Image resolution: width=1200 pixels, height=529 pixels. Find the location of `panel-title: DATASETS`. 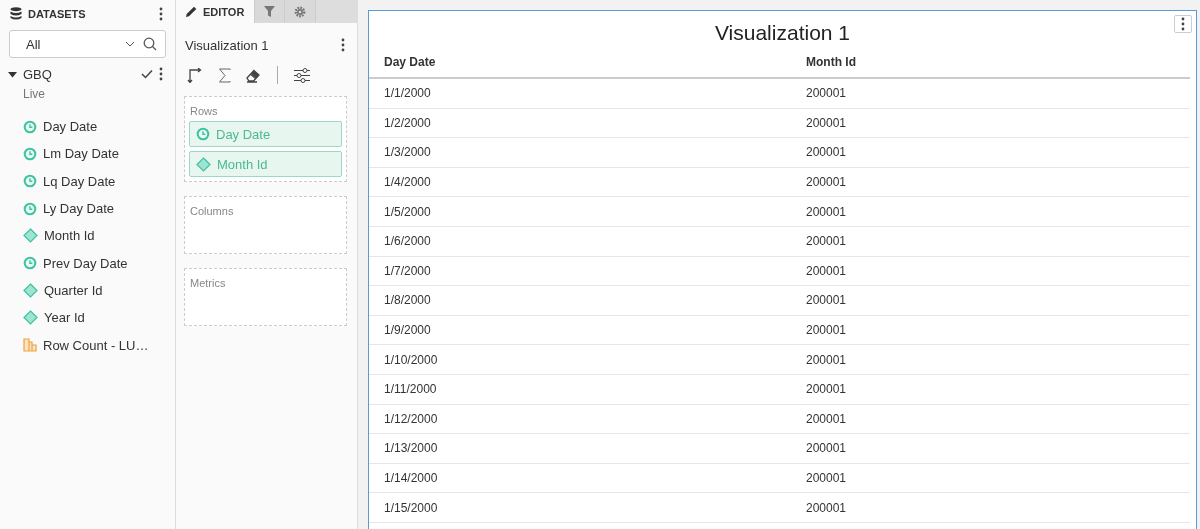

panel-title: DATASETS is located at coordinates (57, 13).